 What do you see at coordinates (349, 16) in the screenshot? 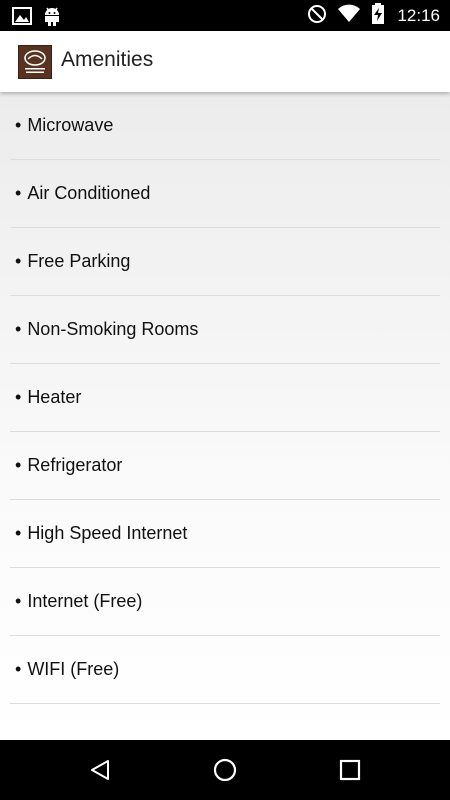
I see `wifi-icon` at bounding box center [349, 16].